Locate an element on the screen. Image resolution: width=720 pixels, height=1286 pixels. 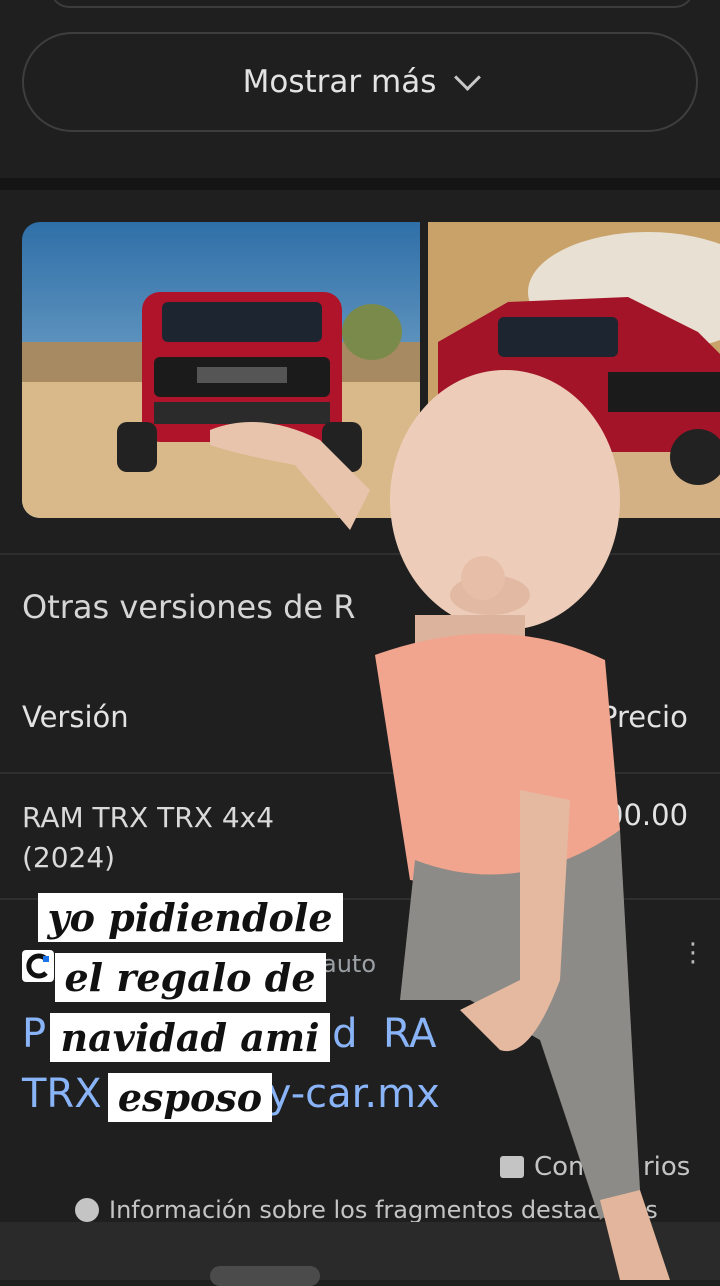
caption-line: navidad ami is located at coordinates (190, 1037).